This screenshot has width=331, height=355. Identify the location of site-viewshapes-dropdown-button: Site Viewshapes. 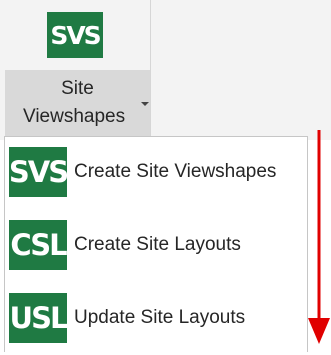
(77, 103).